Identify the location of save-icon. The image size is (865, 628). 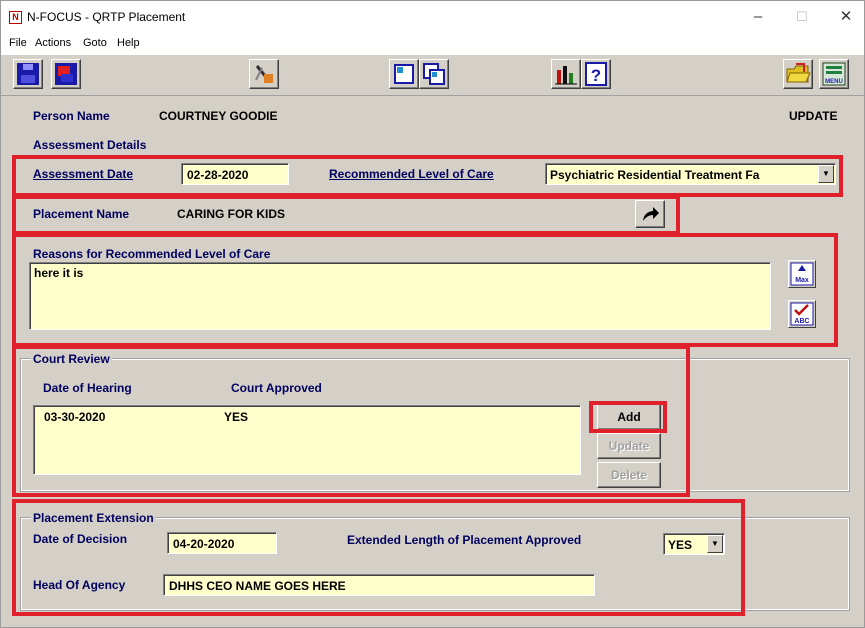
(28, 74).